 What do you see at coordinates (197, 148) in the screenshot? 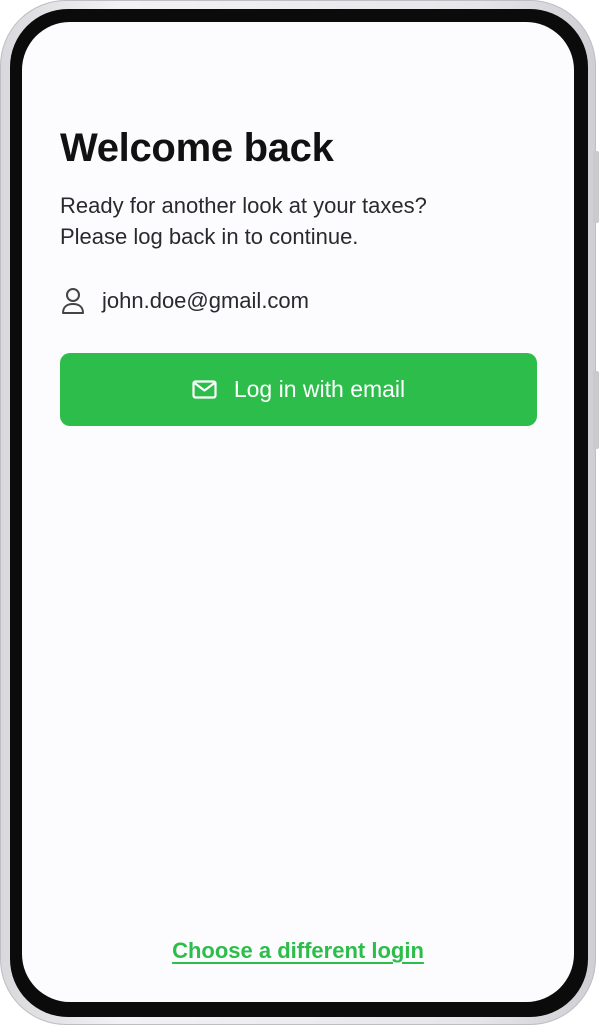
I see `page-title: Welcome back` at bounding box center [197, 148].